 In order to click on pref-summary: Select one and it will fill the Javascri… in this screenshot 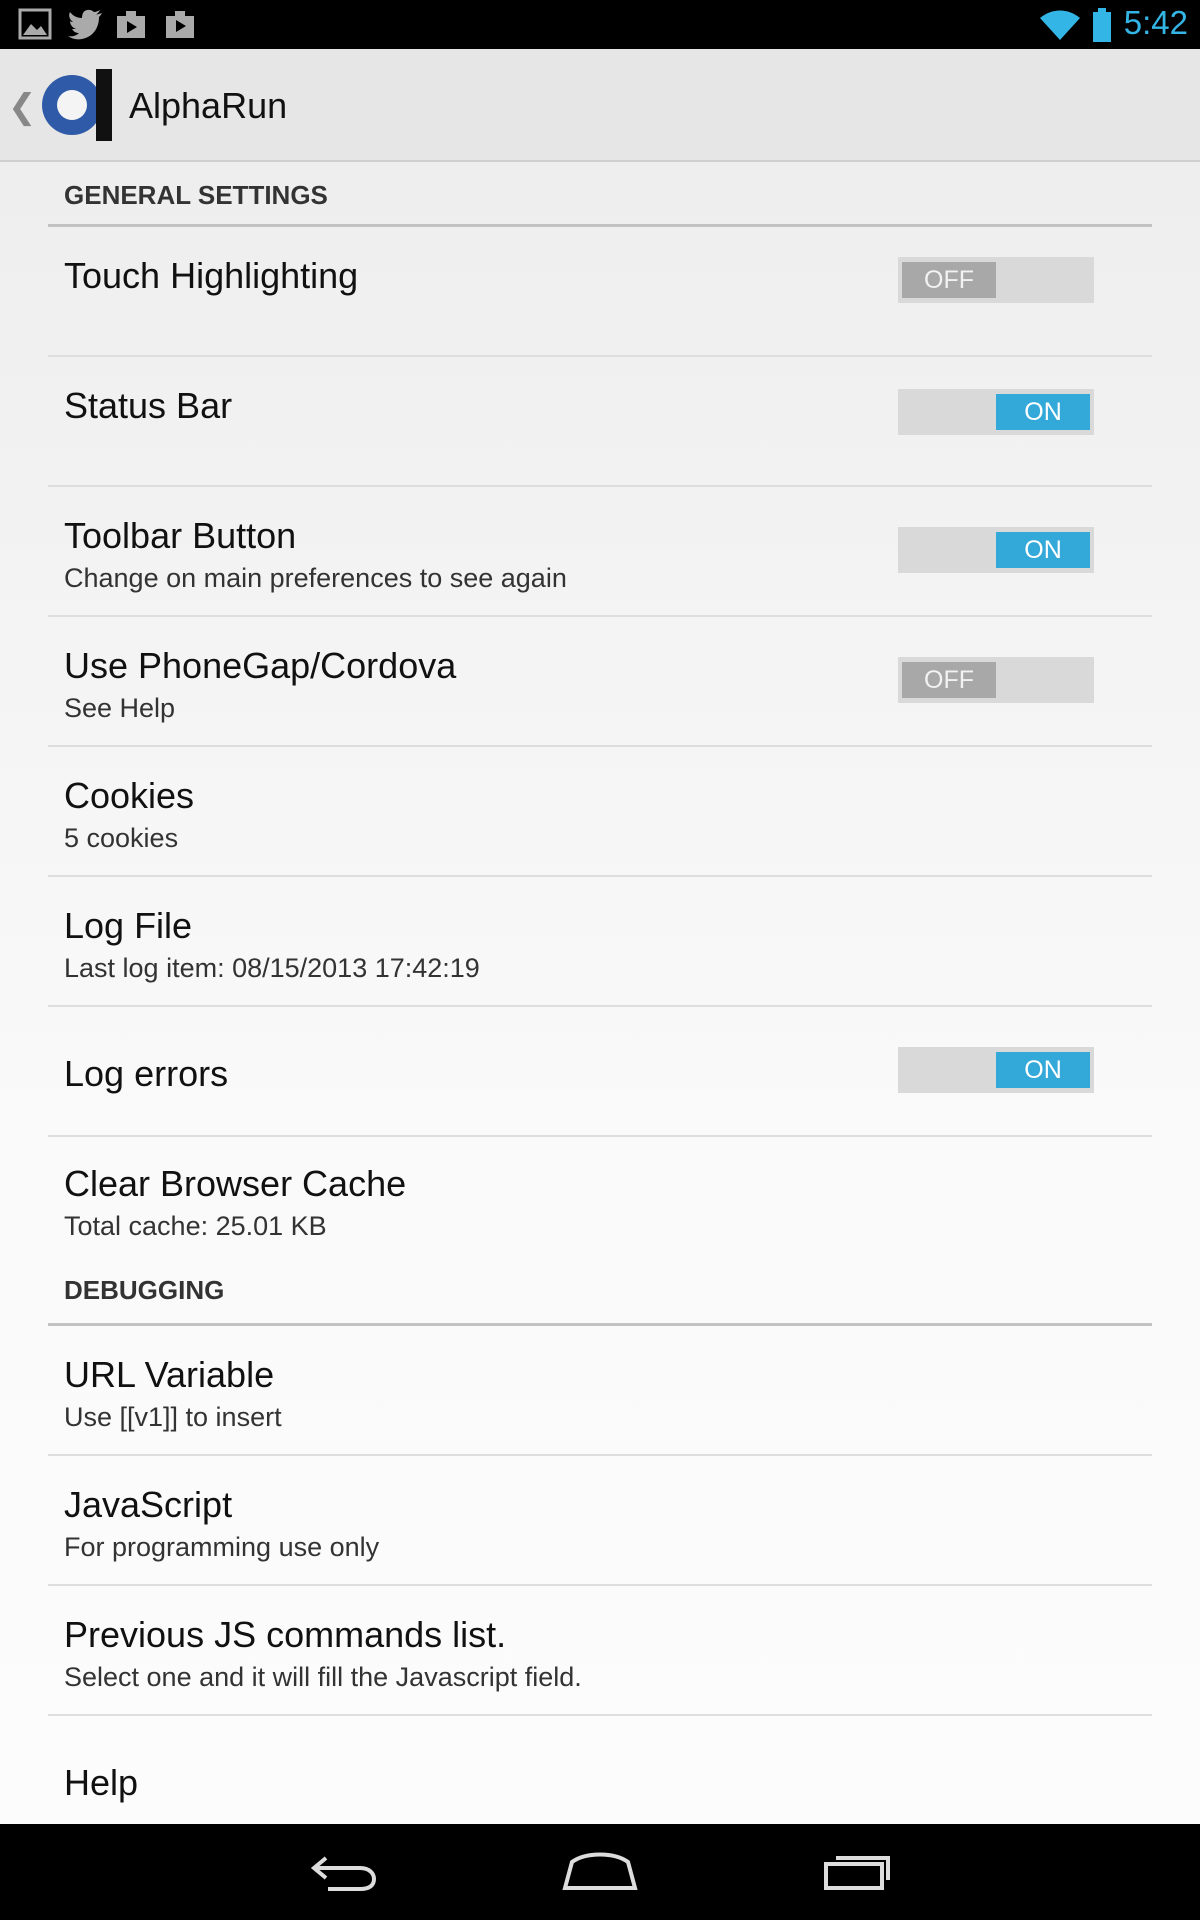, I will do `click(323, 1677)`.